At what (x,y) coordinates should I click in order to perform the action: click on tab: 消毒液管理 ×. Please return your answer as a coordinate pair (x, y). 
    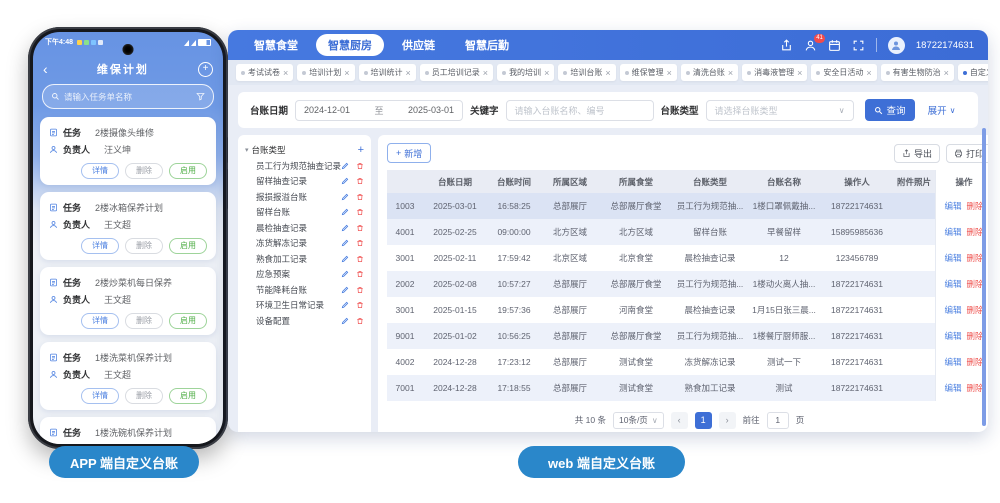
    Looking at the image, I should click on (775, 72).